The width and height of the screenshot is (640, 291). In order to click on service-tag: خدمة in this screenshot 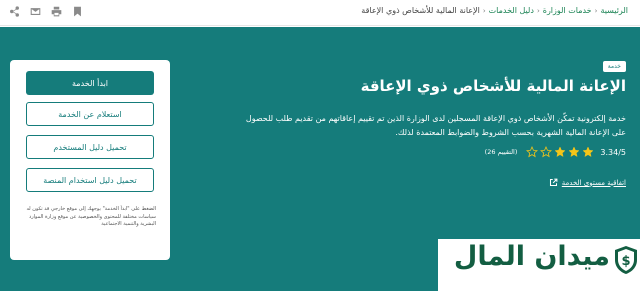, I will do `click(614, 66)`.